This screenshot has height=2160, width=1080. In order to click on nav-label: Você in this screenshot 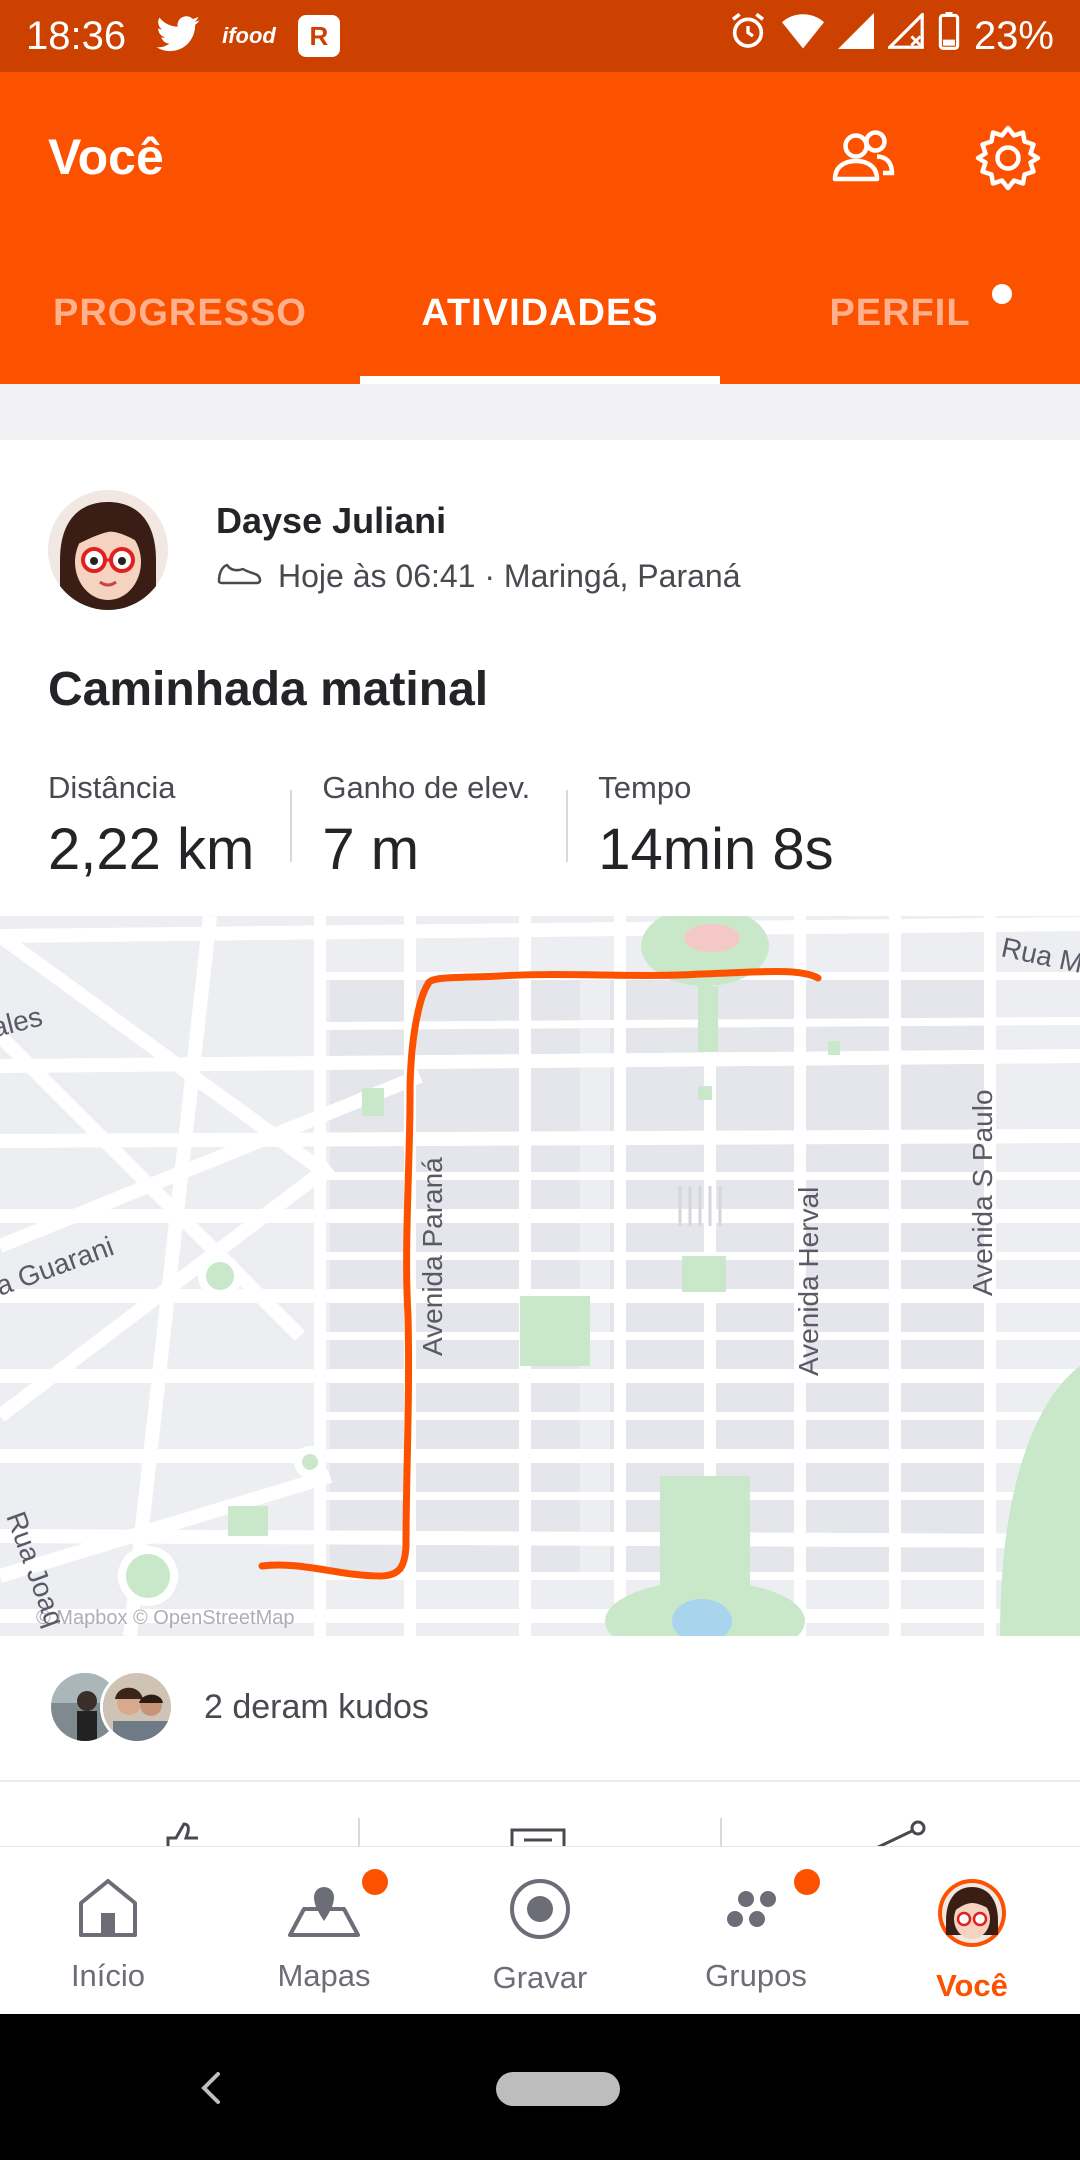, I will do `click(972, 1985)`.